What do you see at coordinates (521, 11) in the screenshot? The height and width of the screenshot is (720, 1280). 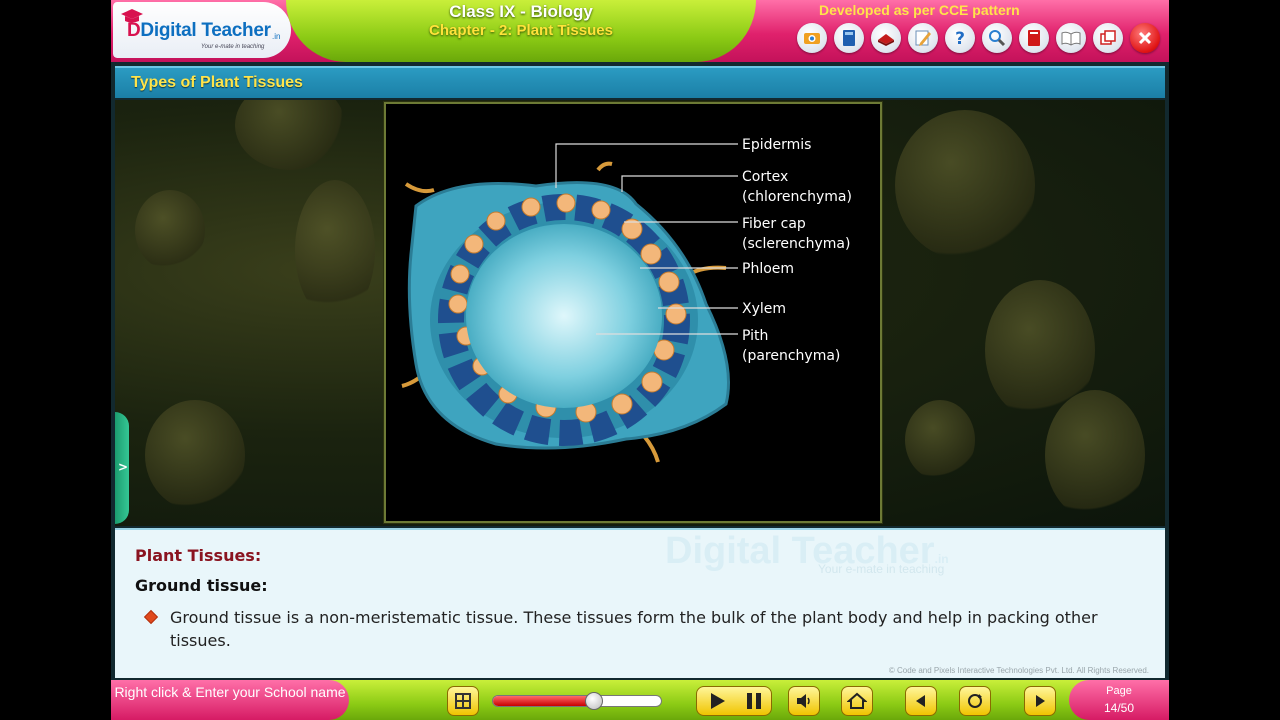 I see `course-title: Class IX - Biology` at bounding box center [521, 11].